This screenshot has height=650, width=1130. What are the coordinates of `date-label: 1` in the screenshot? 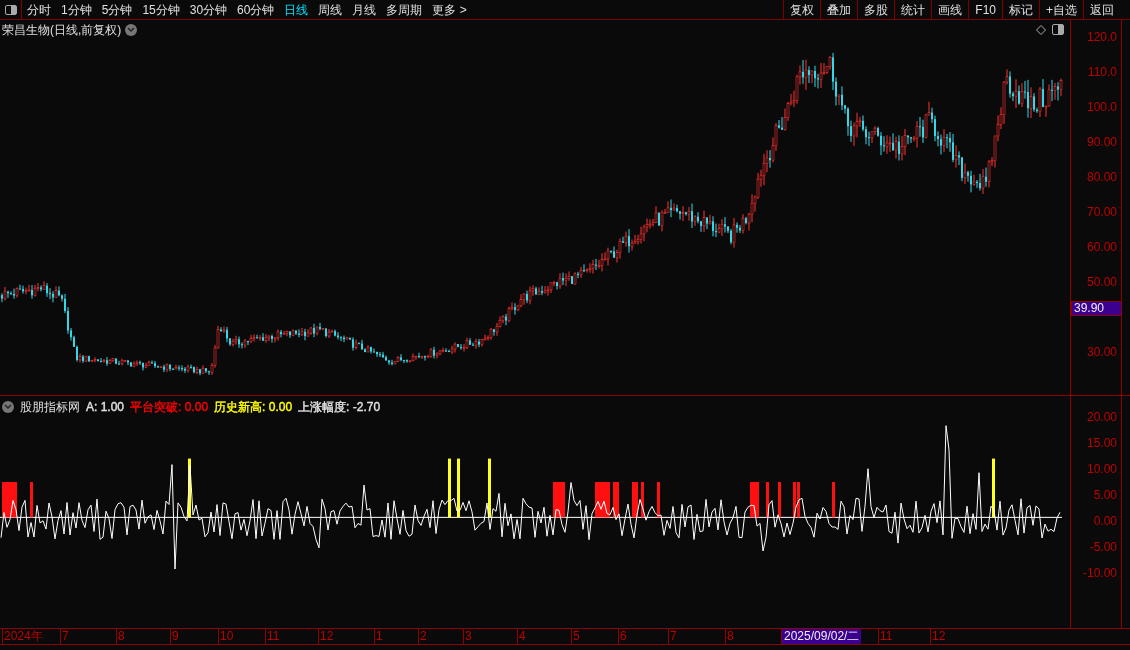 It's located at (378, 636).